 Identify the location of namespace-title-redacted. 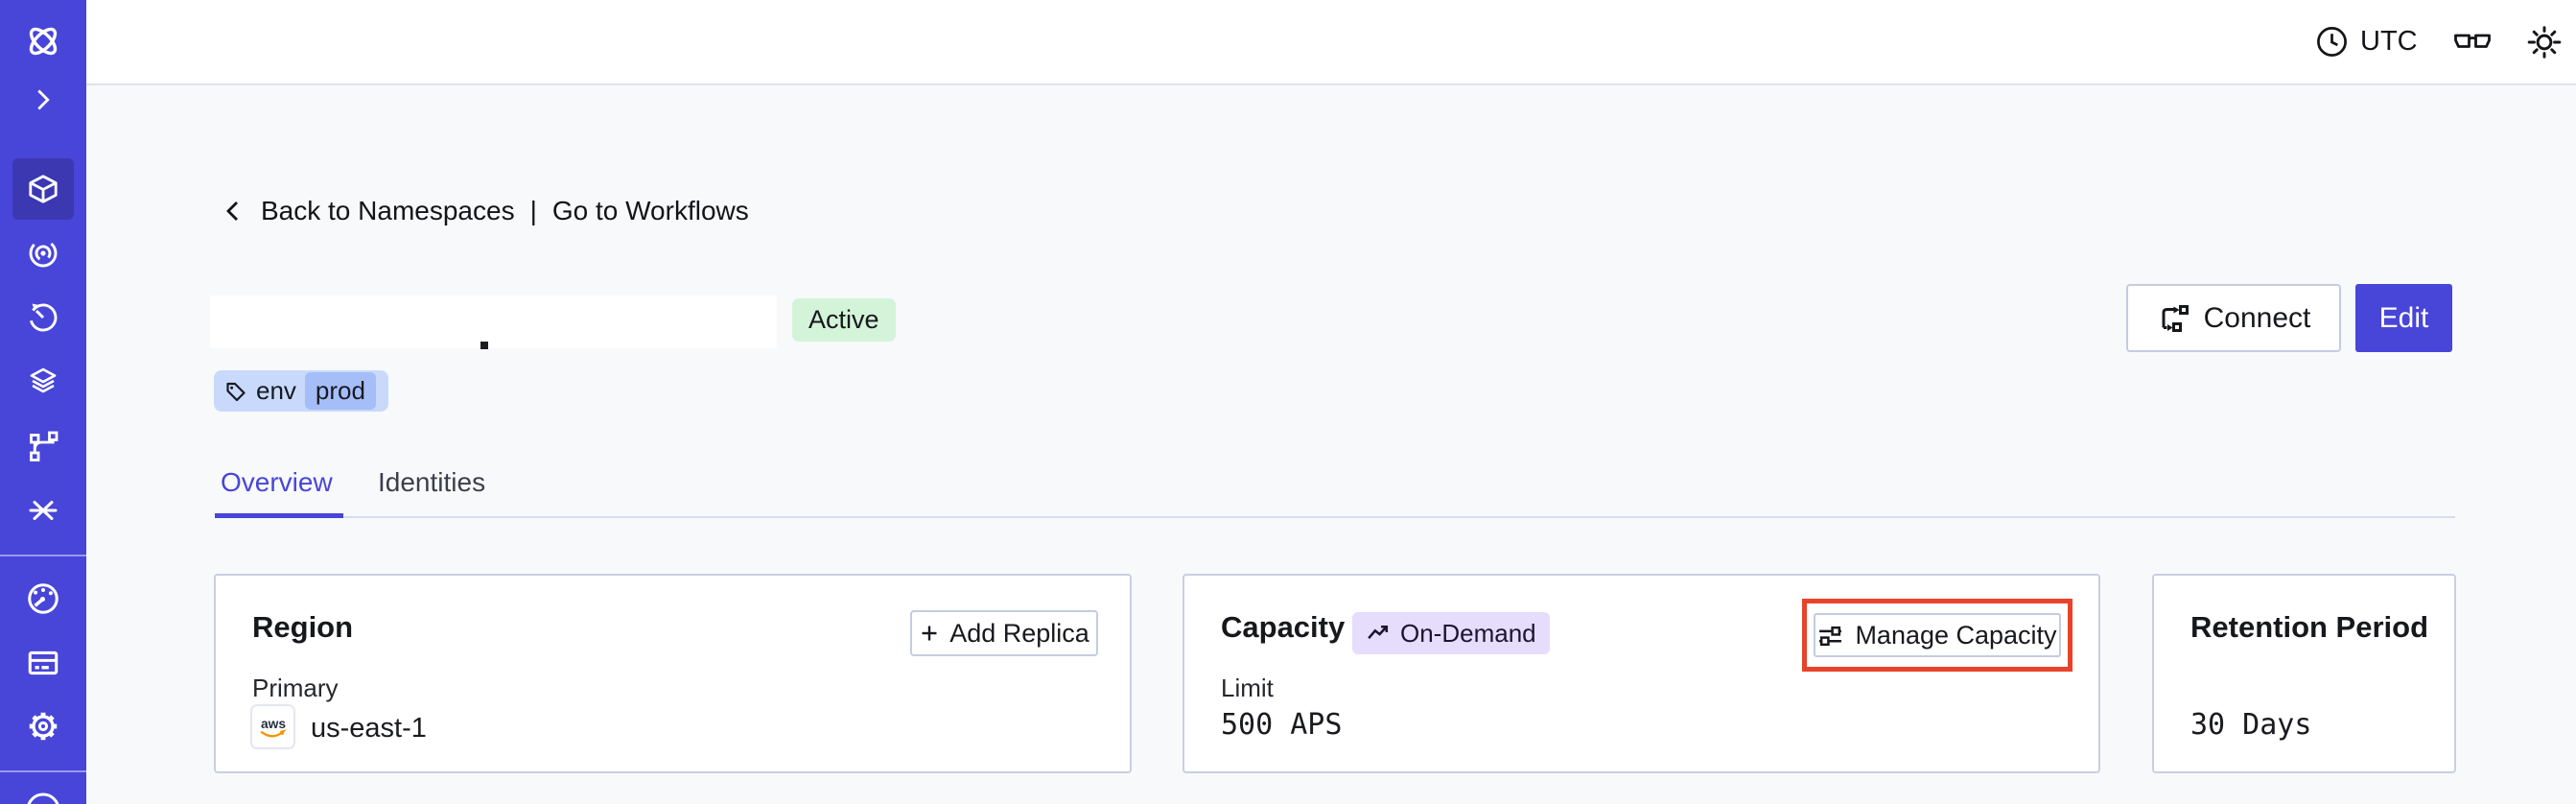
(493, 322).